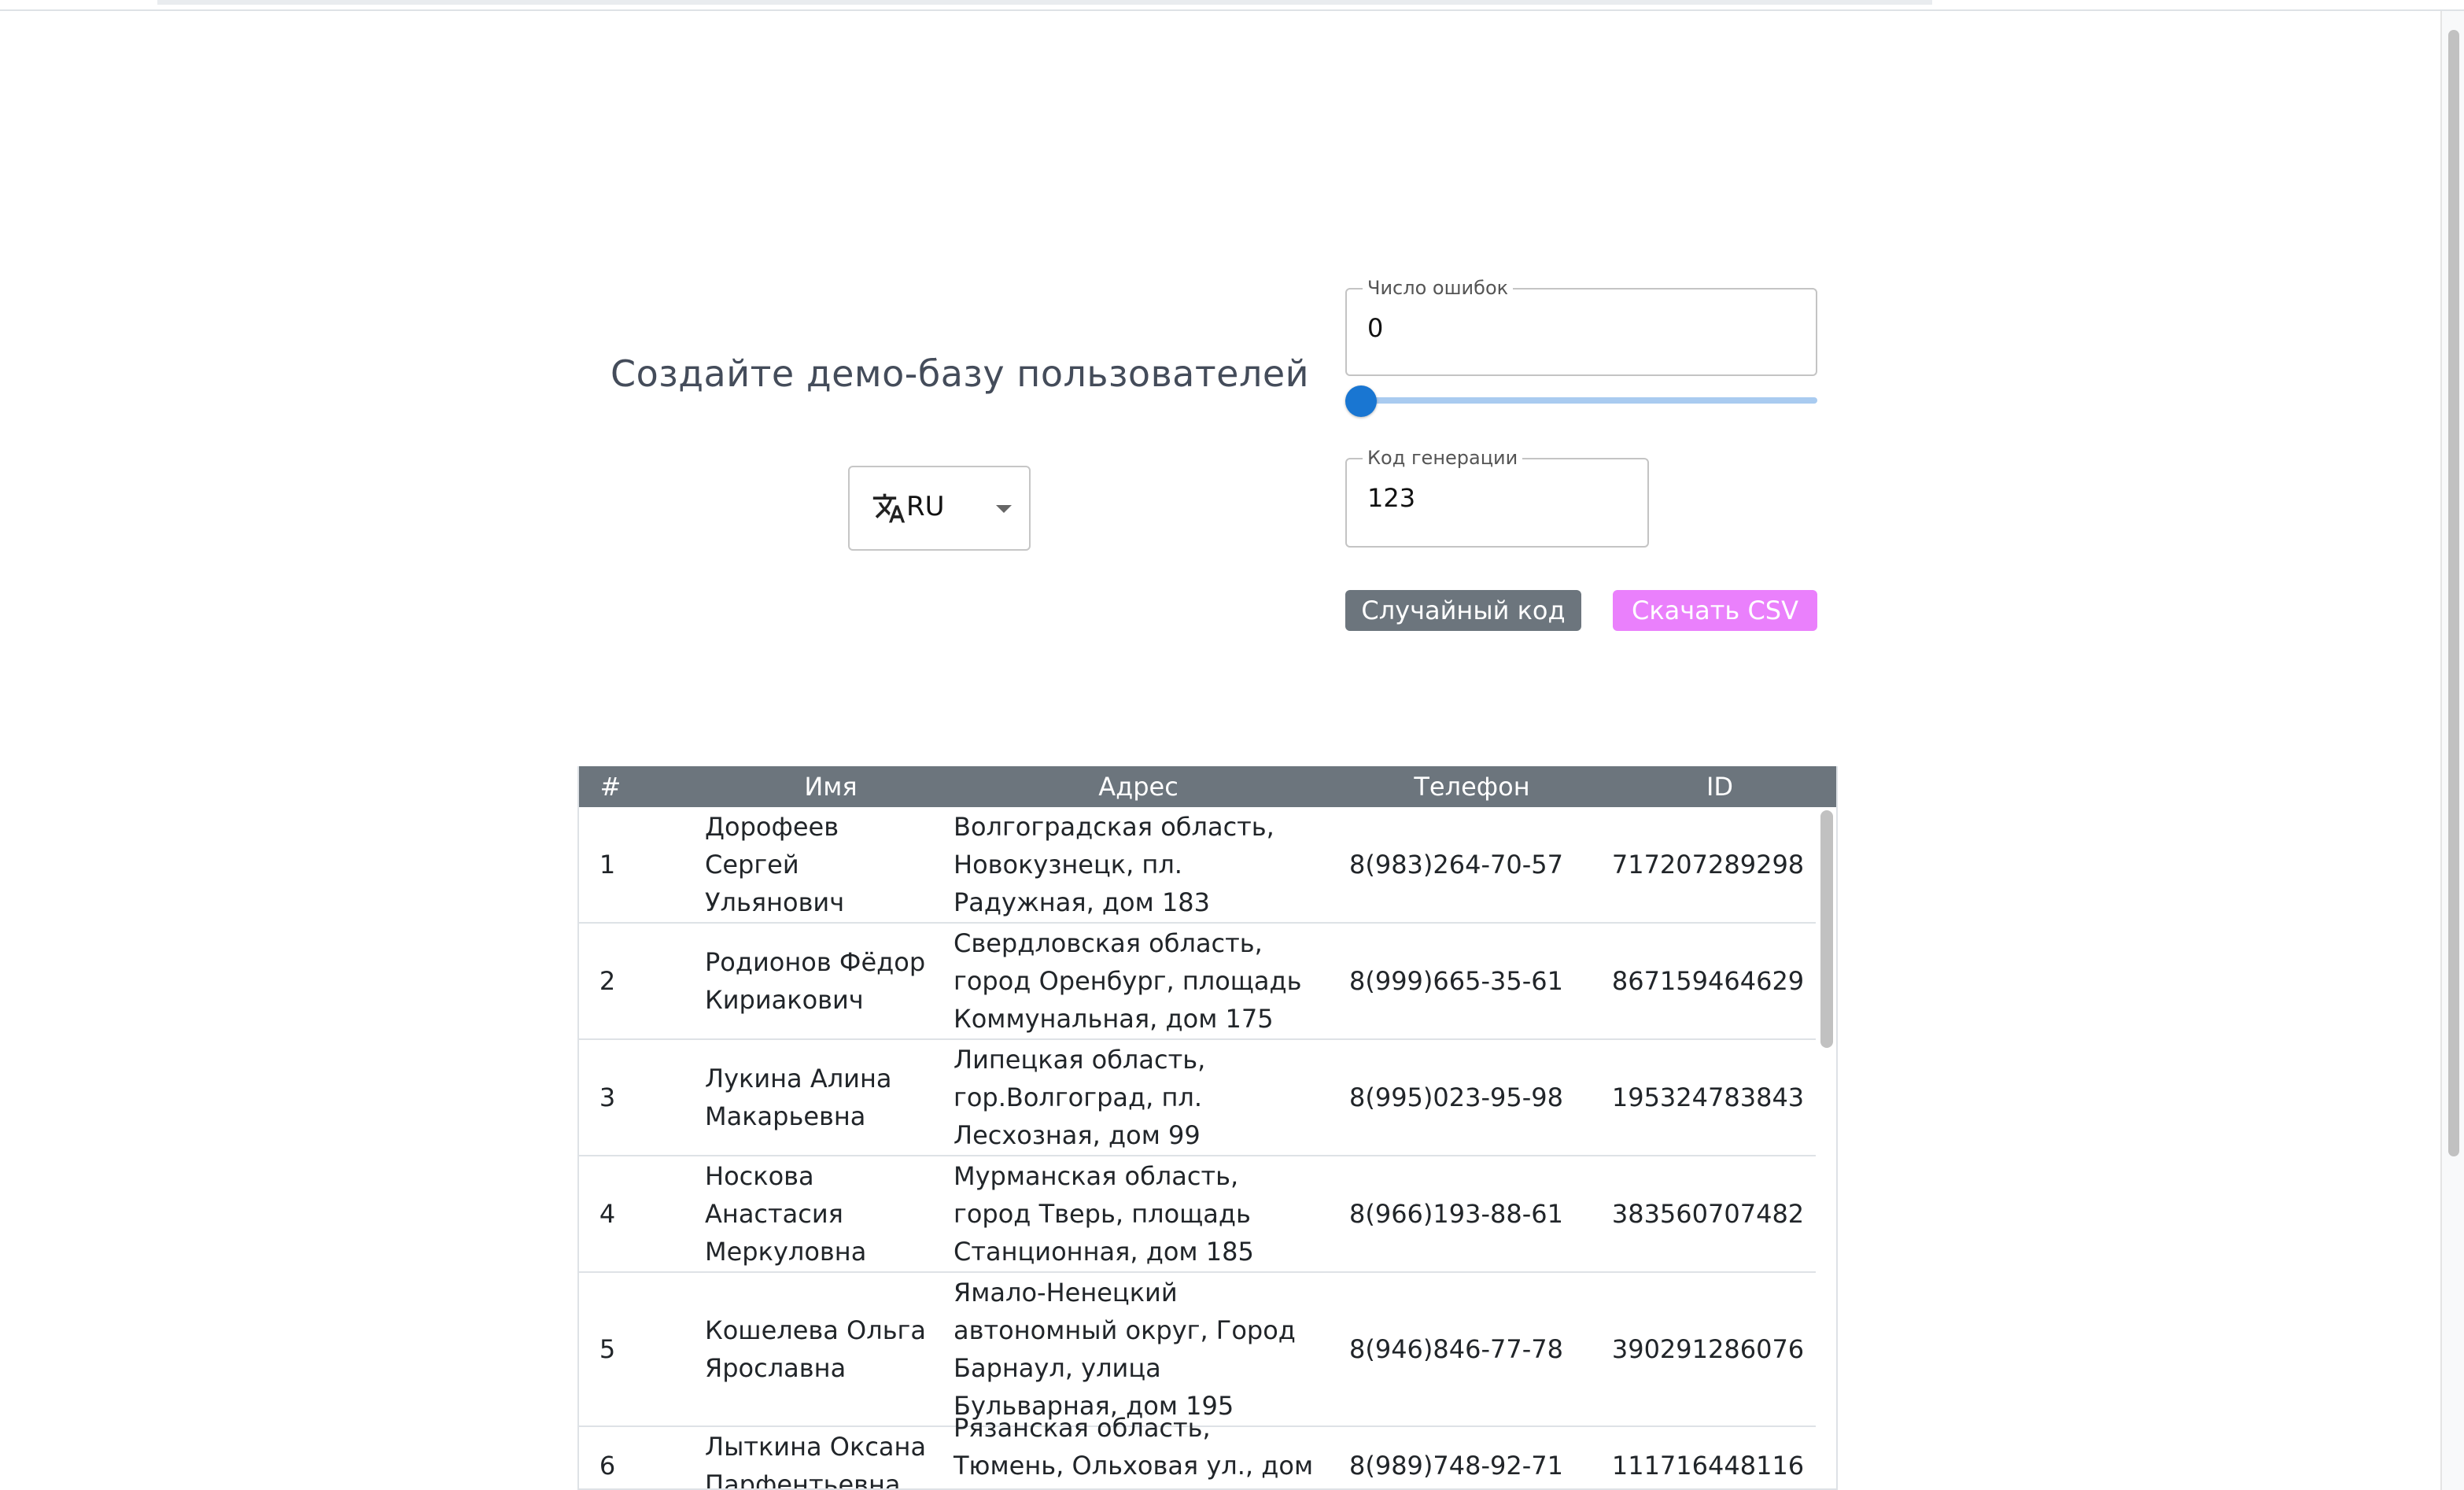 The height and width of the screenshot is (1490, 2464). I want to click on table-header: # Имя Адрес Телефон ID, so click(1207, 786).